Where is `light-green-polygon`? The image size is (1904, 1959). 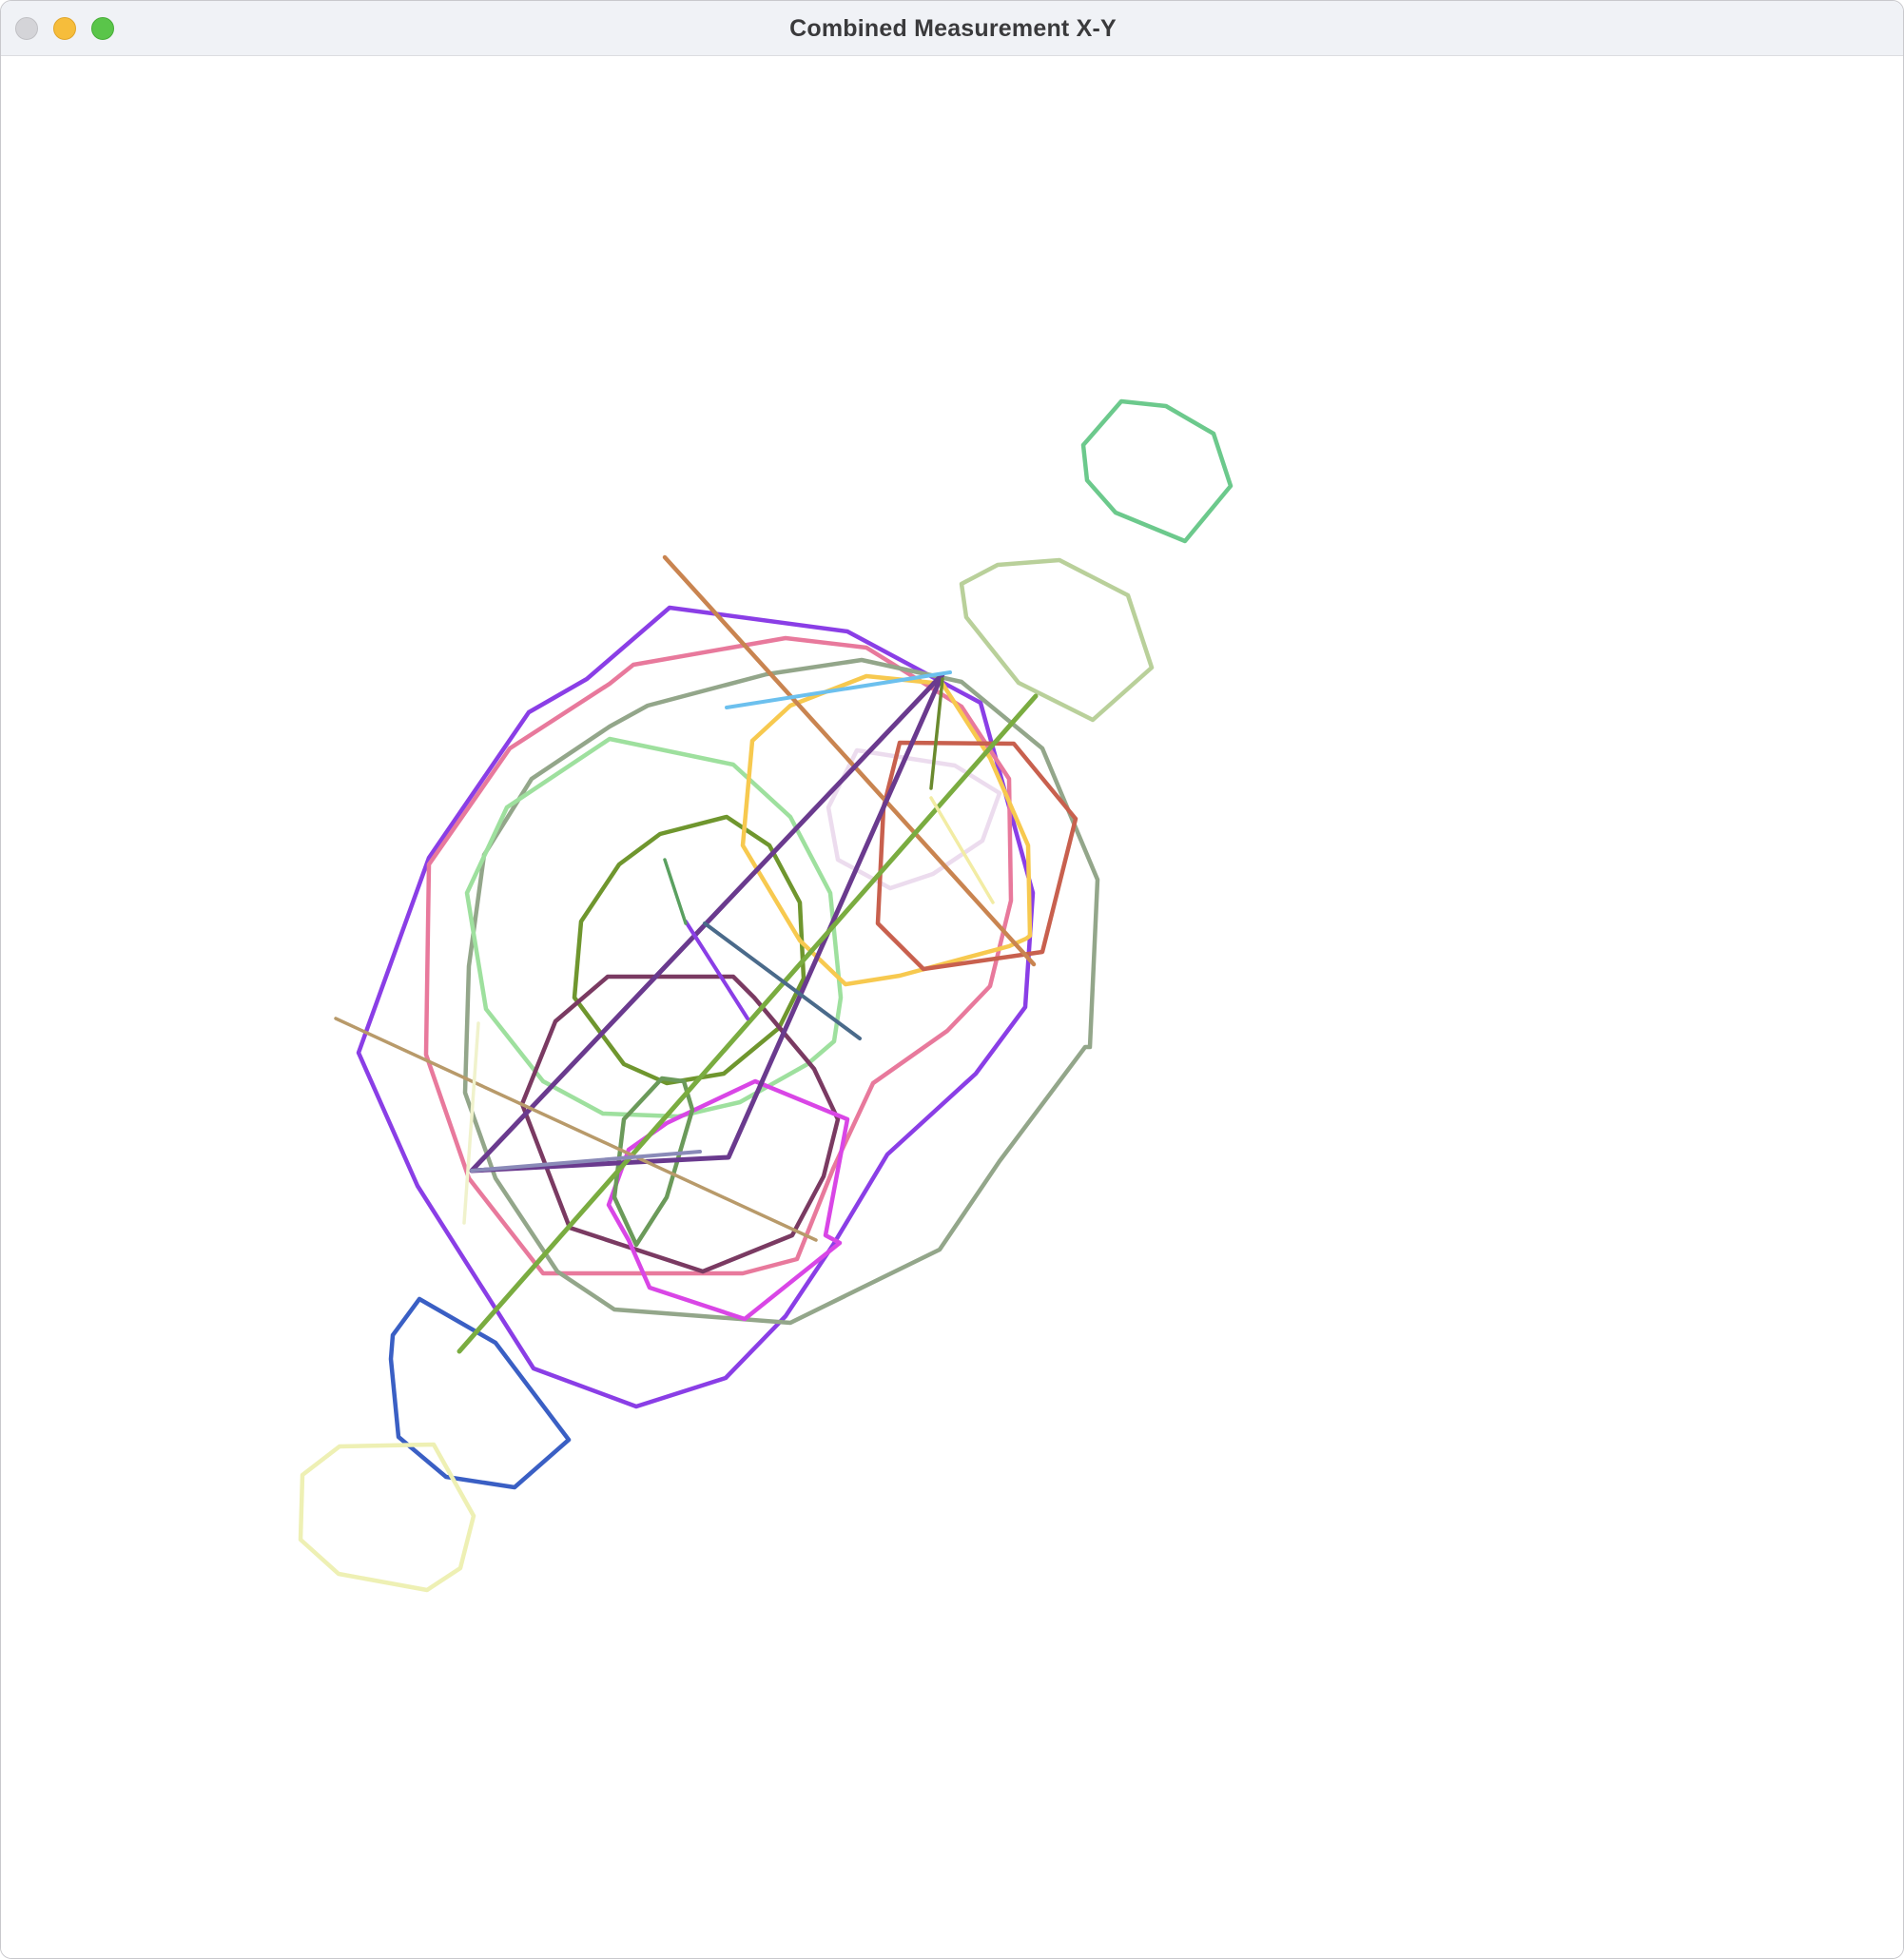 light-green-polygon is located at coordinates (654, 928).